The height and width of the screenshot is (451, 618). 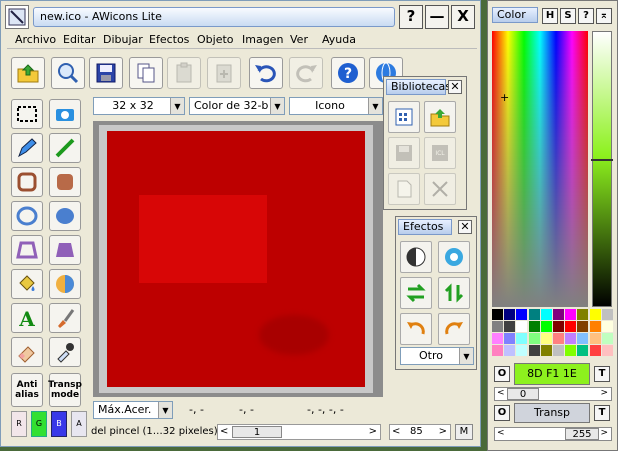 What do you see at coordinates (65, 352) in the screenshot?
I see `tool-eyedropper` at bounding box center [65, 352].